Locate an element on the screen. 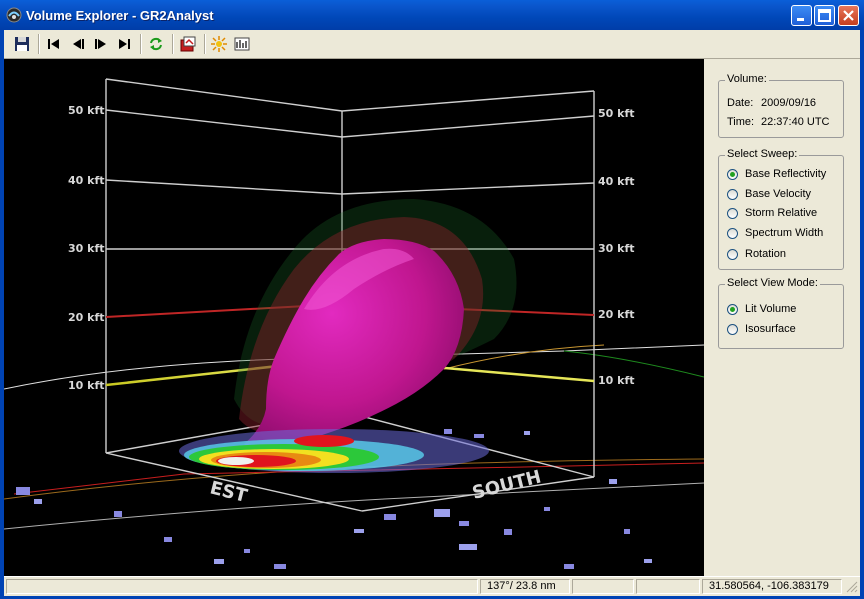 Image resolution: width=864 pixels, height=599 pixels. lighting-button is located at coordinates (219, 44).